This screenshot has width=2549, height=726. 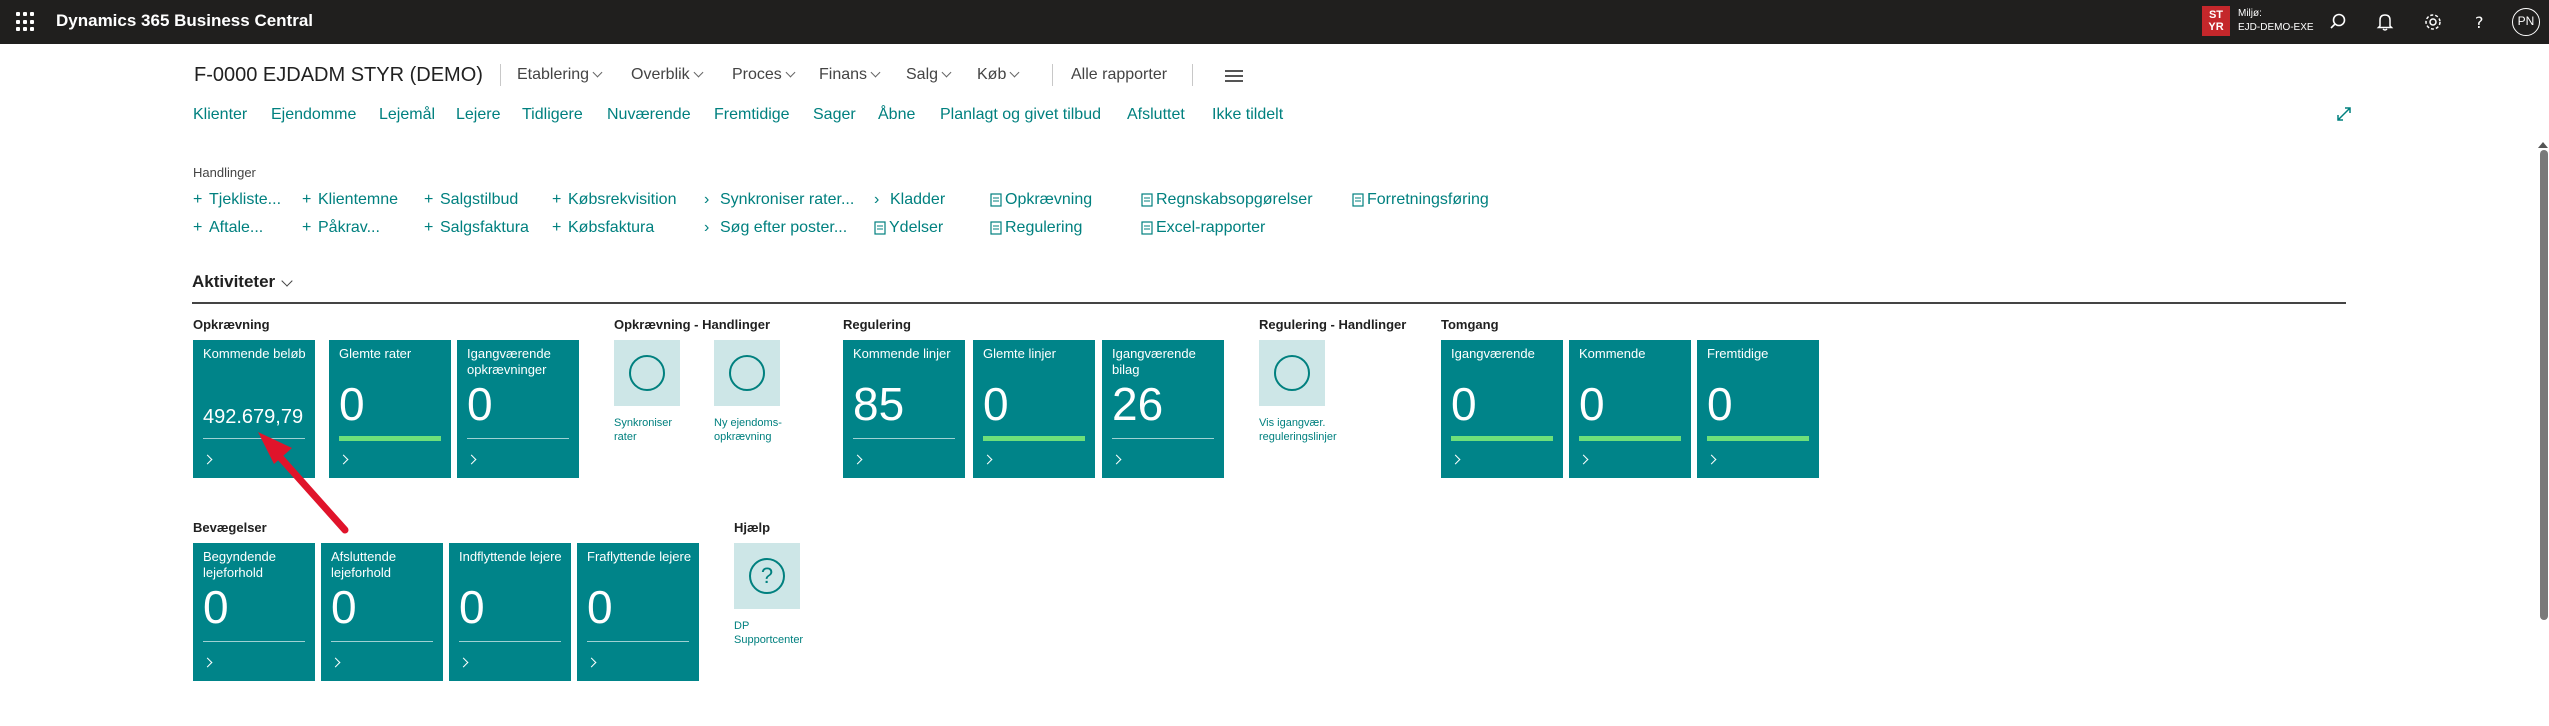 I want to click on action-kladder: › Kladder, so click(x=909, y=200).